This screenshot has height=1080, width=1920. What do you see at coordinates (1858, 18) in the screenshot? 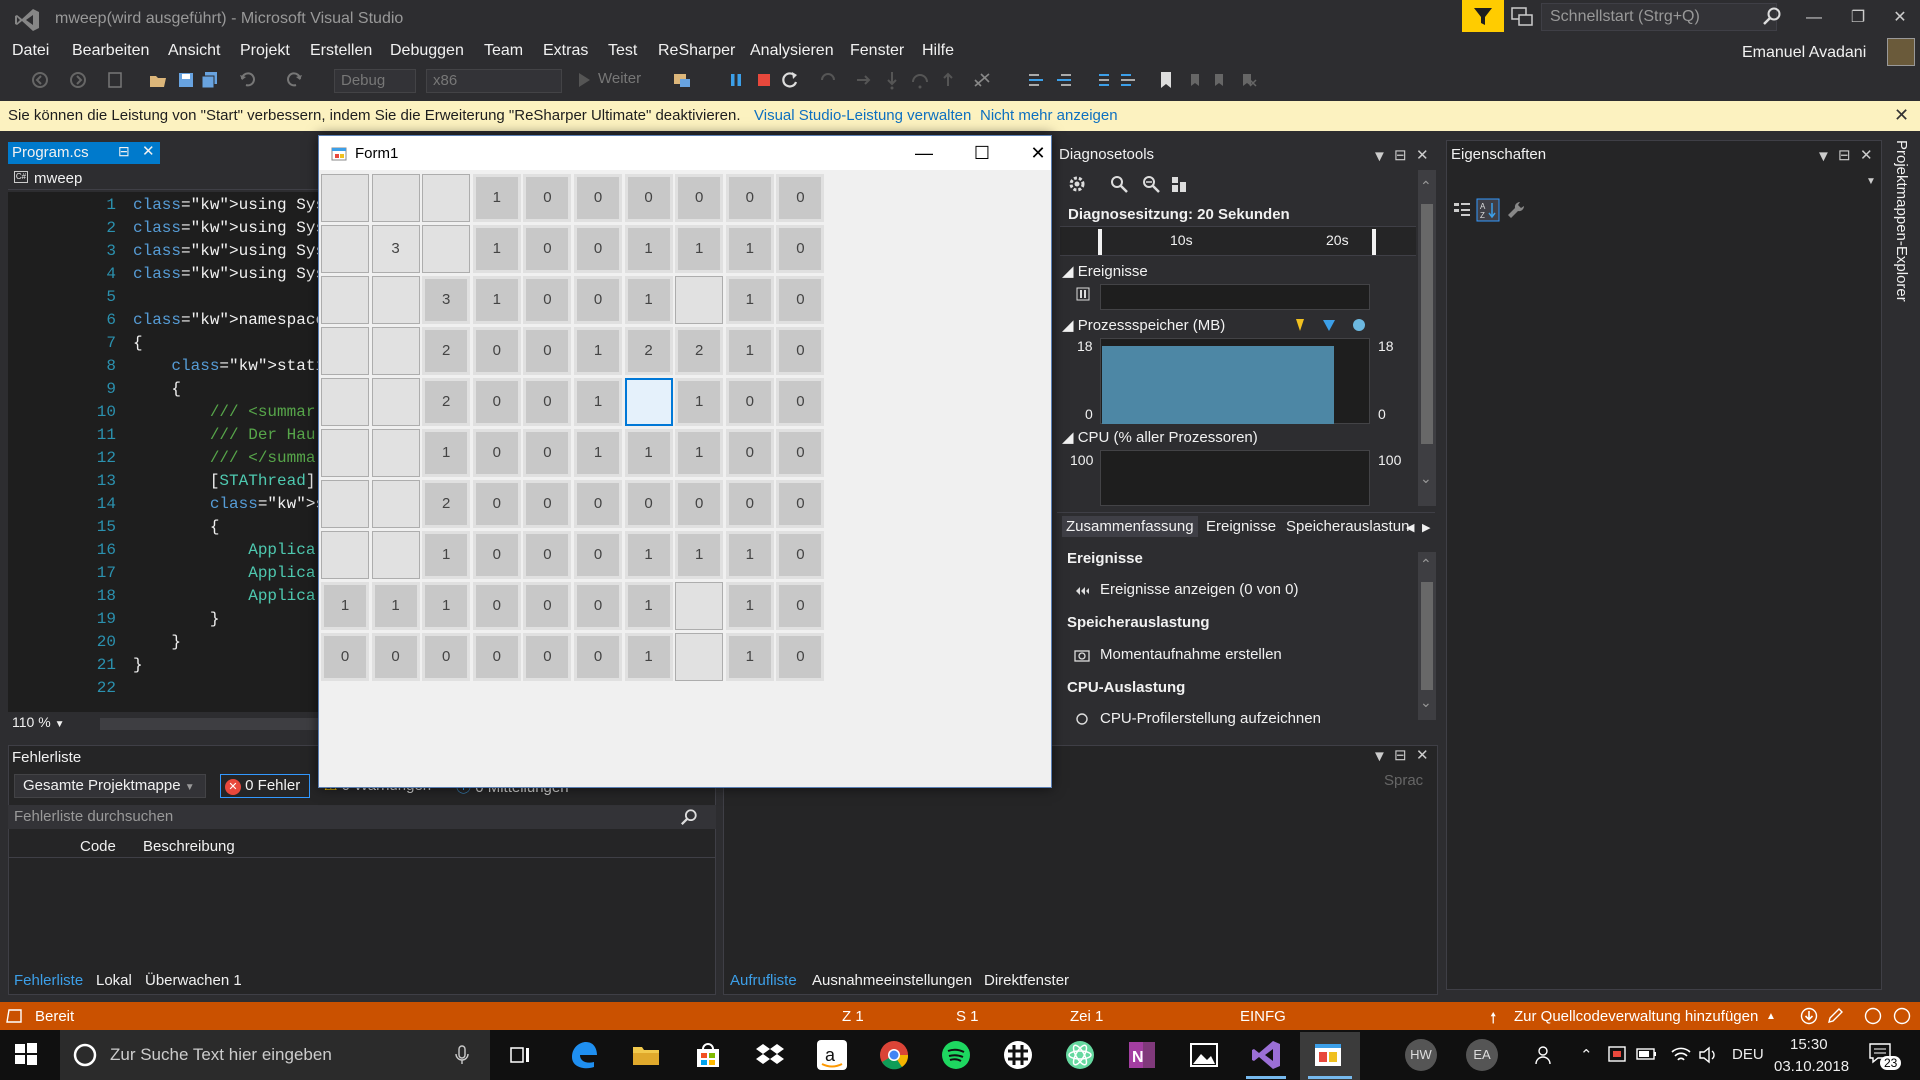
I see `restore-button: ❐` at bounding box center [1858, 18].